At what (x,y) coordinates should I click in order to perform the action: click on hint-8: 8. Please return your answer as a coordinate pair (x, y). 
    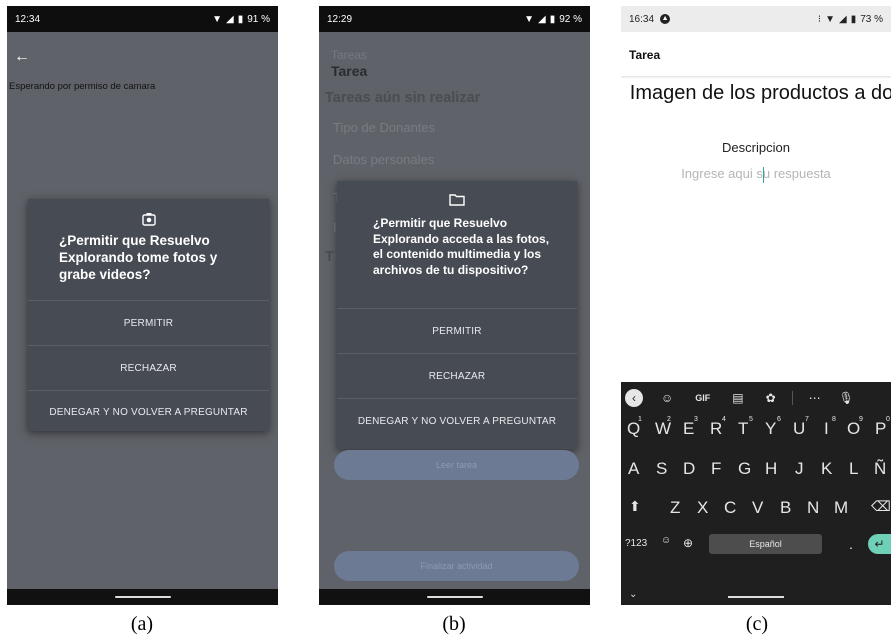
    Looking at the image, I should click on (834, 419).